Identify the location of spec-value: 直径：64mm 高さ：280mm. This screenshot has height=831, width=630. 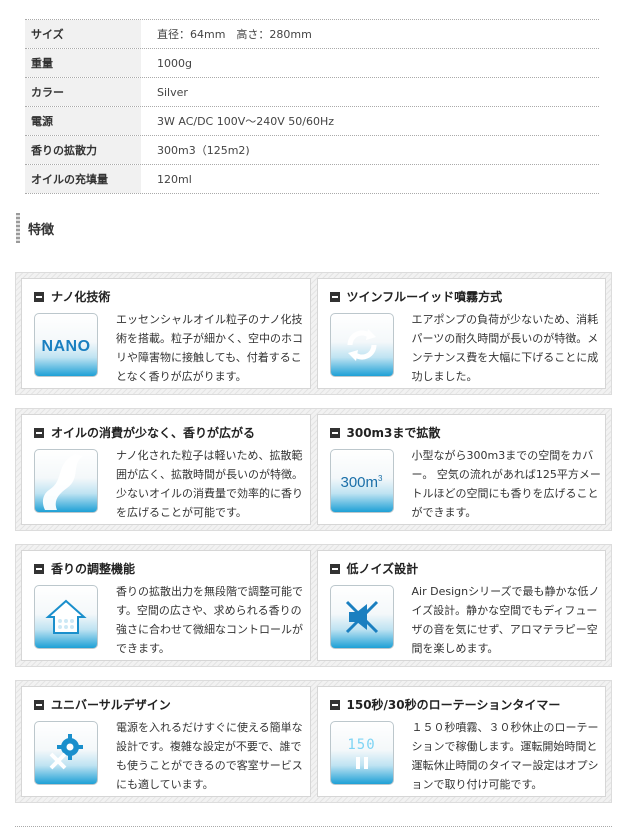
(234, 34).